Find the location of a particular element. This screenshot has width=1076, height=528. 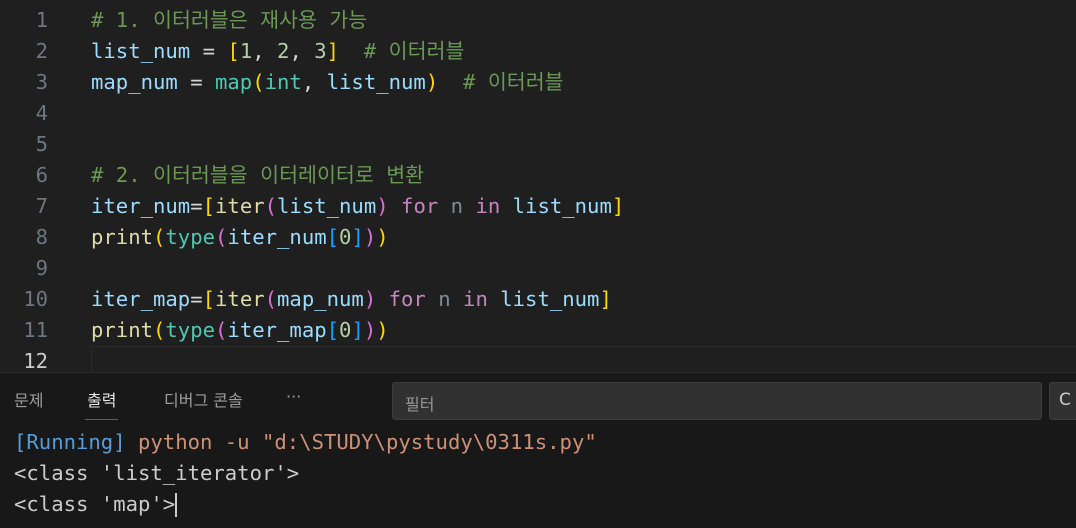

code-token: int is located at coordinates (283, 82).